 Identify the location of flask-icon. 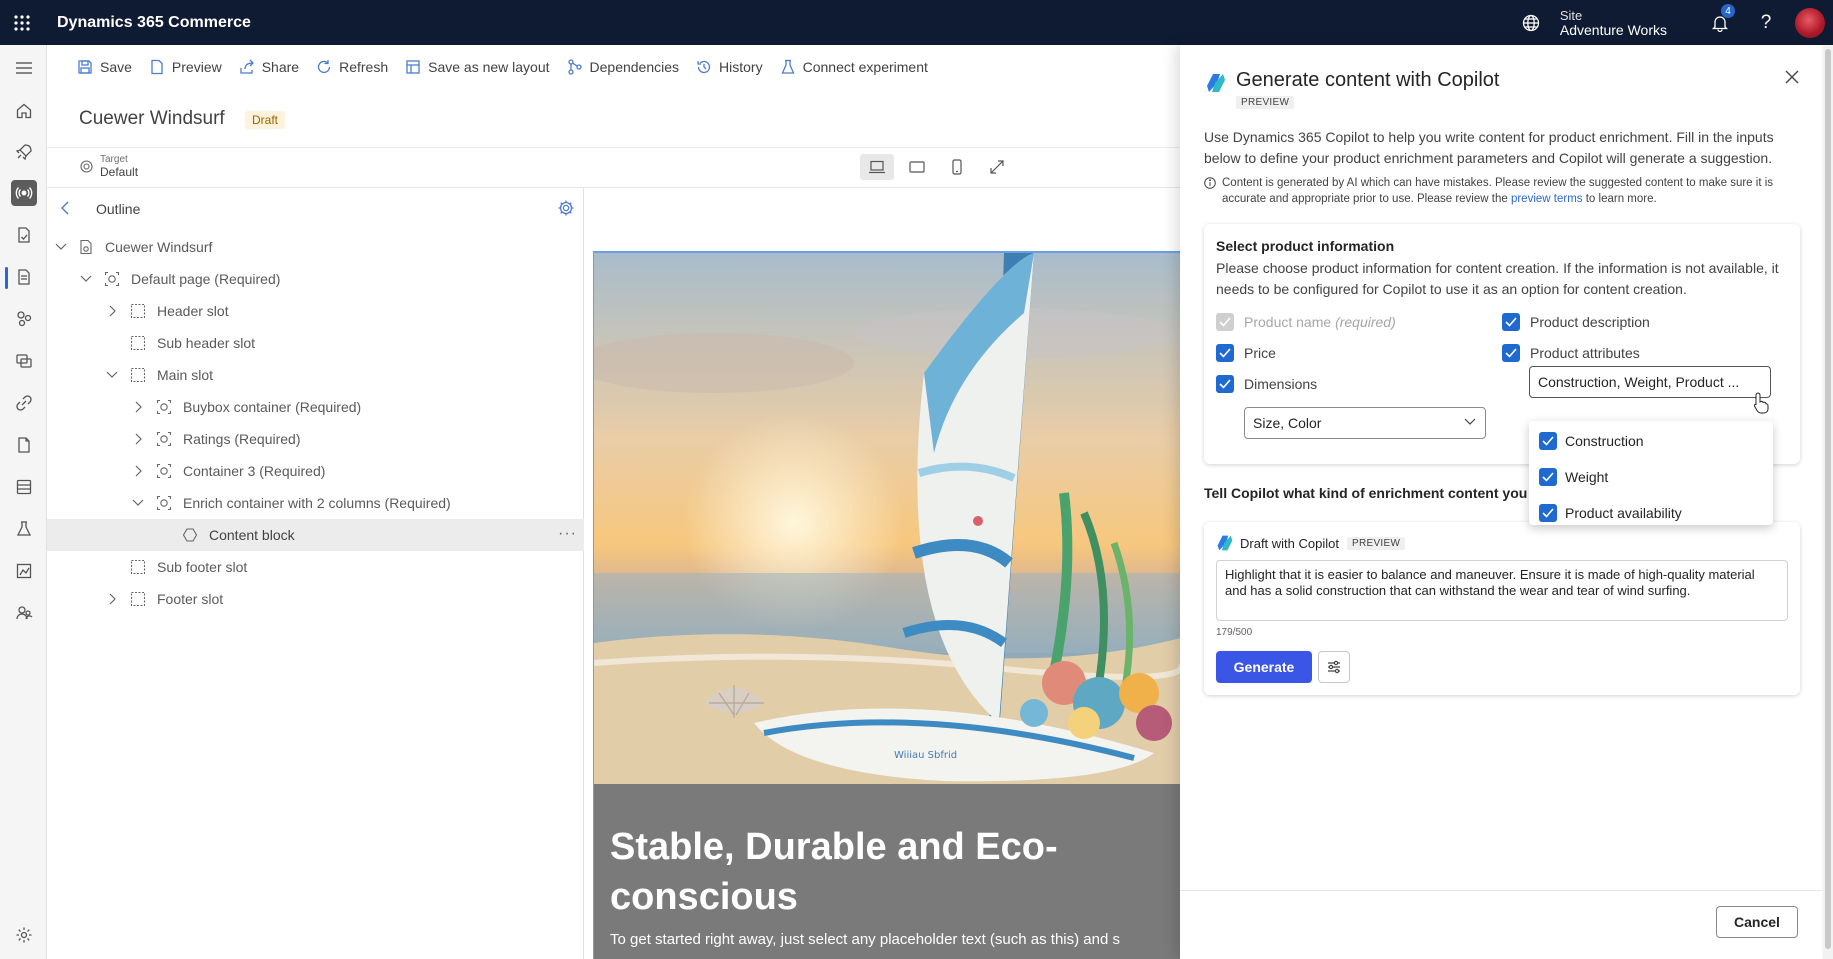
(23, 529).